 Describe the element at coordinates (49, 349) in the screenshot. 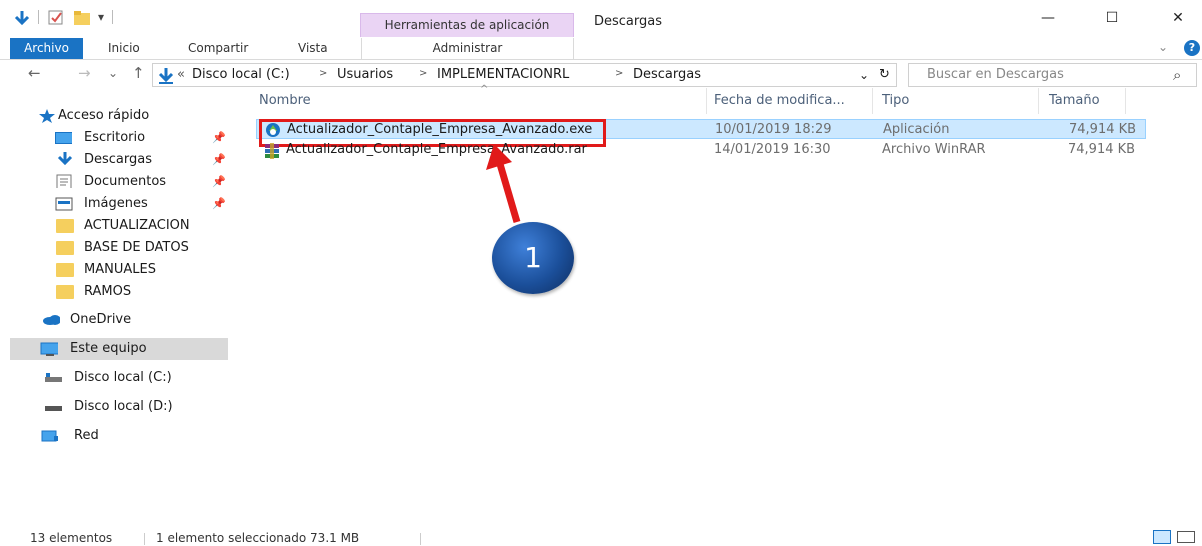

I see `computer-icon` at that location.